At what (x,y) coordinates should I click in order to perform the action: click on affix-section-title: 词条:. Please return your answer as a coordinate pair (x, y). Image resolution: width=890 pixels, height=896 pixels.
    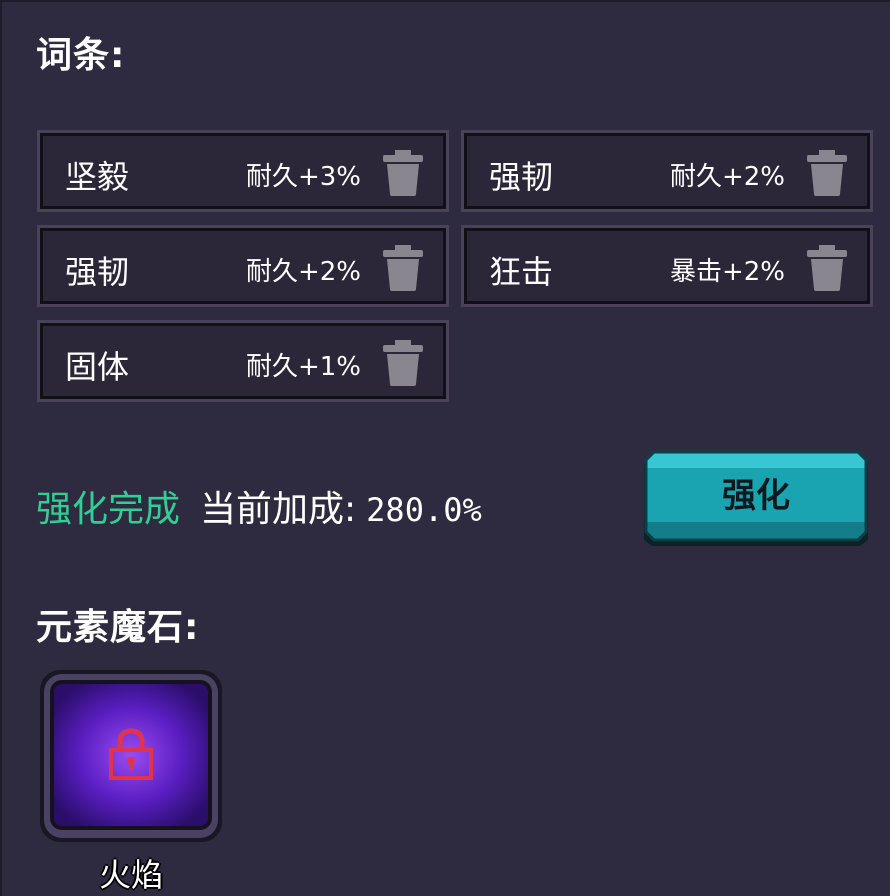
    Looking at the image, I should click on (81, 55).